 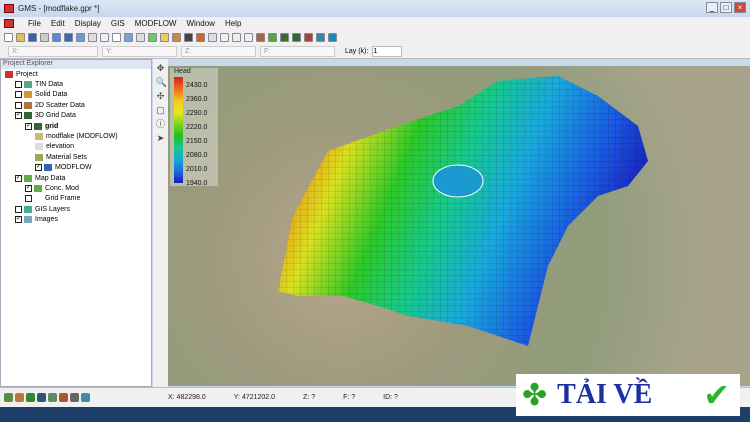 What do you see at coordinates (76, 126) in the screenshot?
I see `tree-item: ✓ grid` at bounding box center [76, 126].